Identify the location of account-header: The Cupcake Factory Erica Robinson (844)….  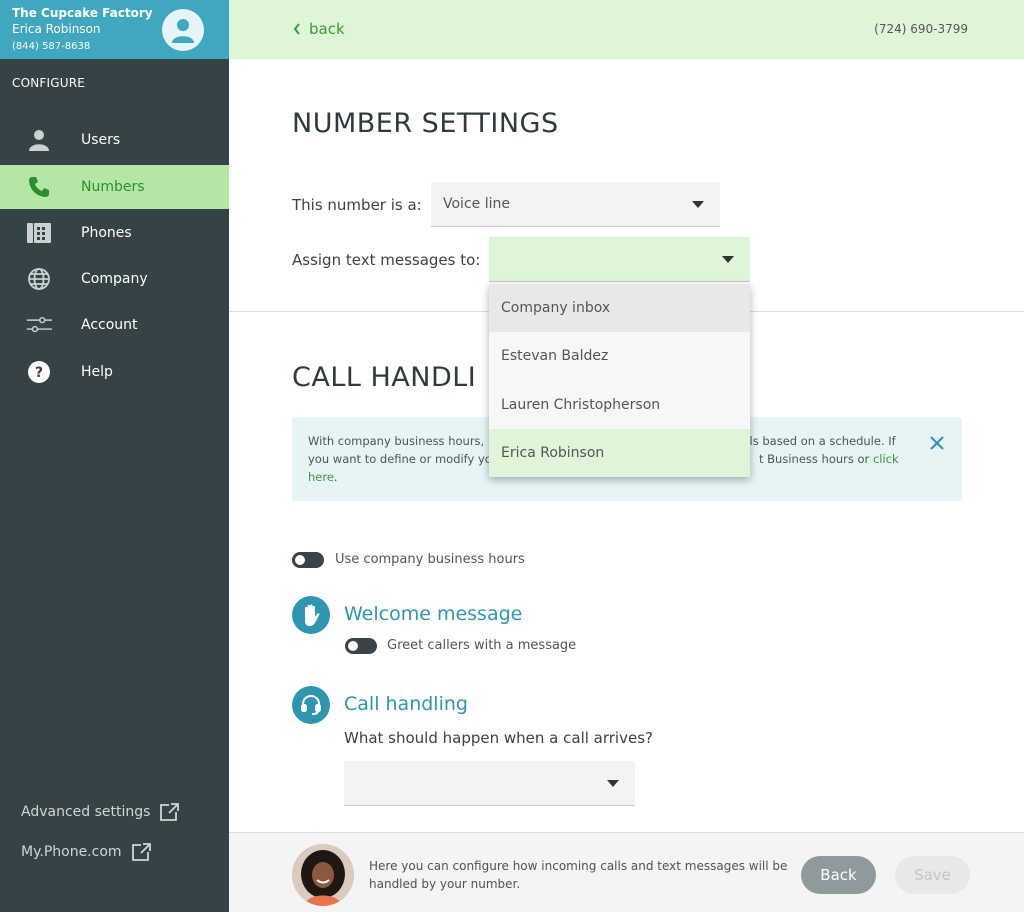
(114, 29).